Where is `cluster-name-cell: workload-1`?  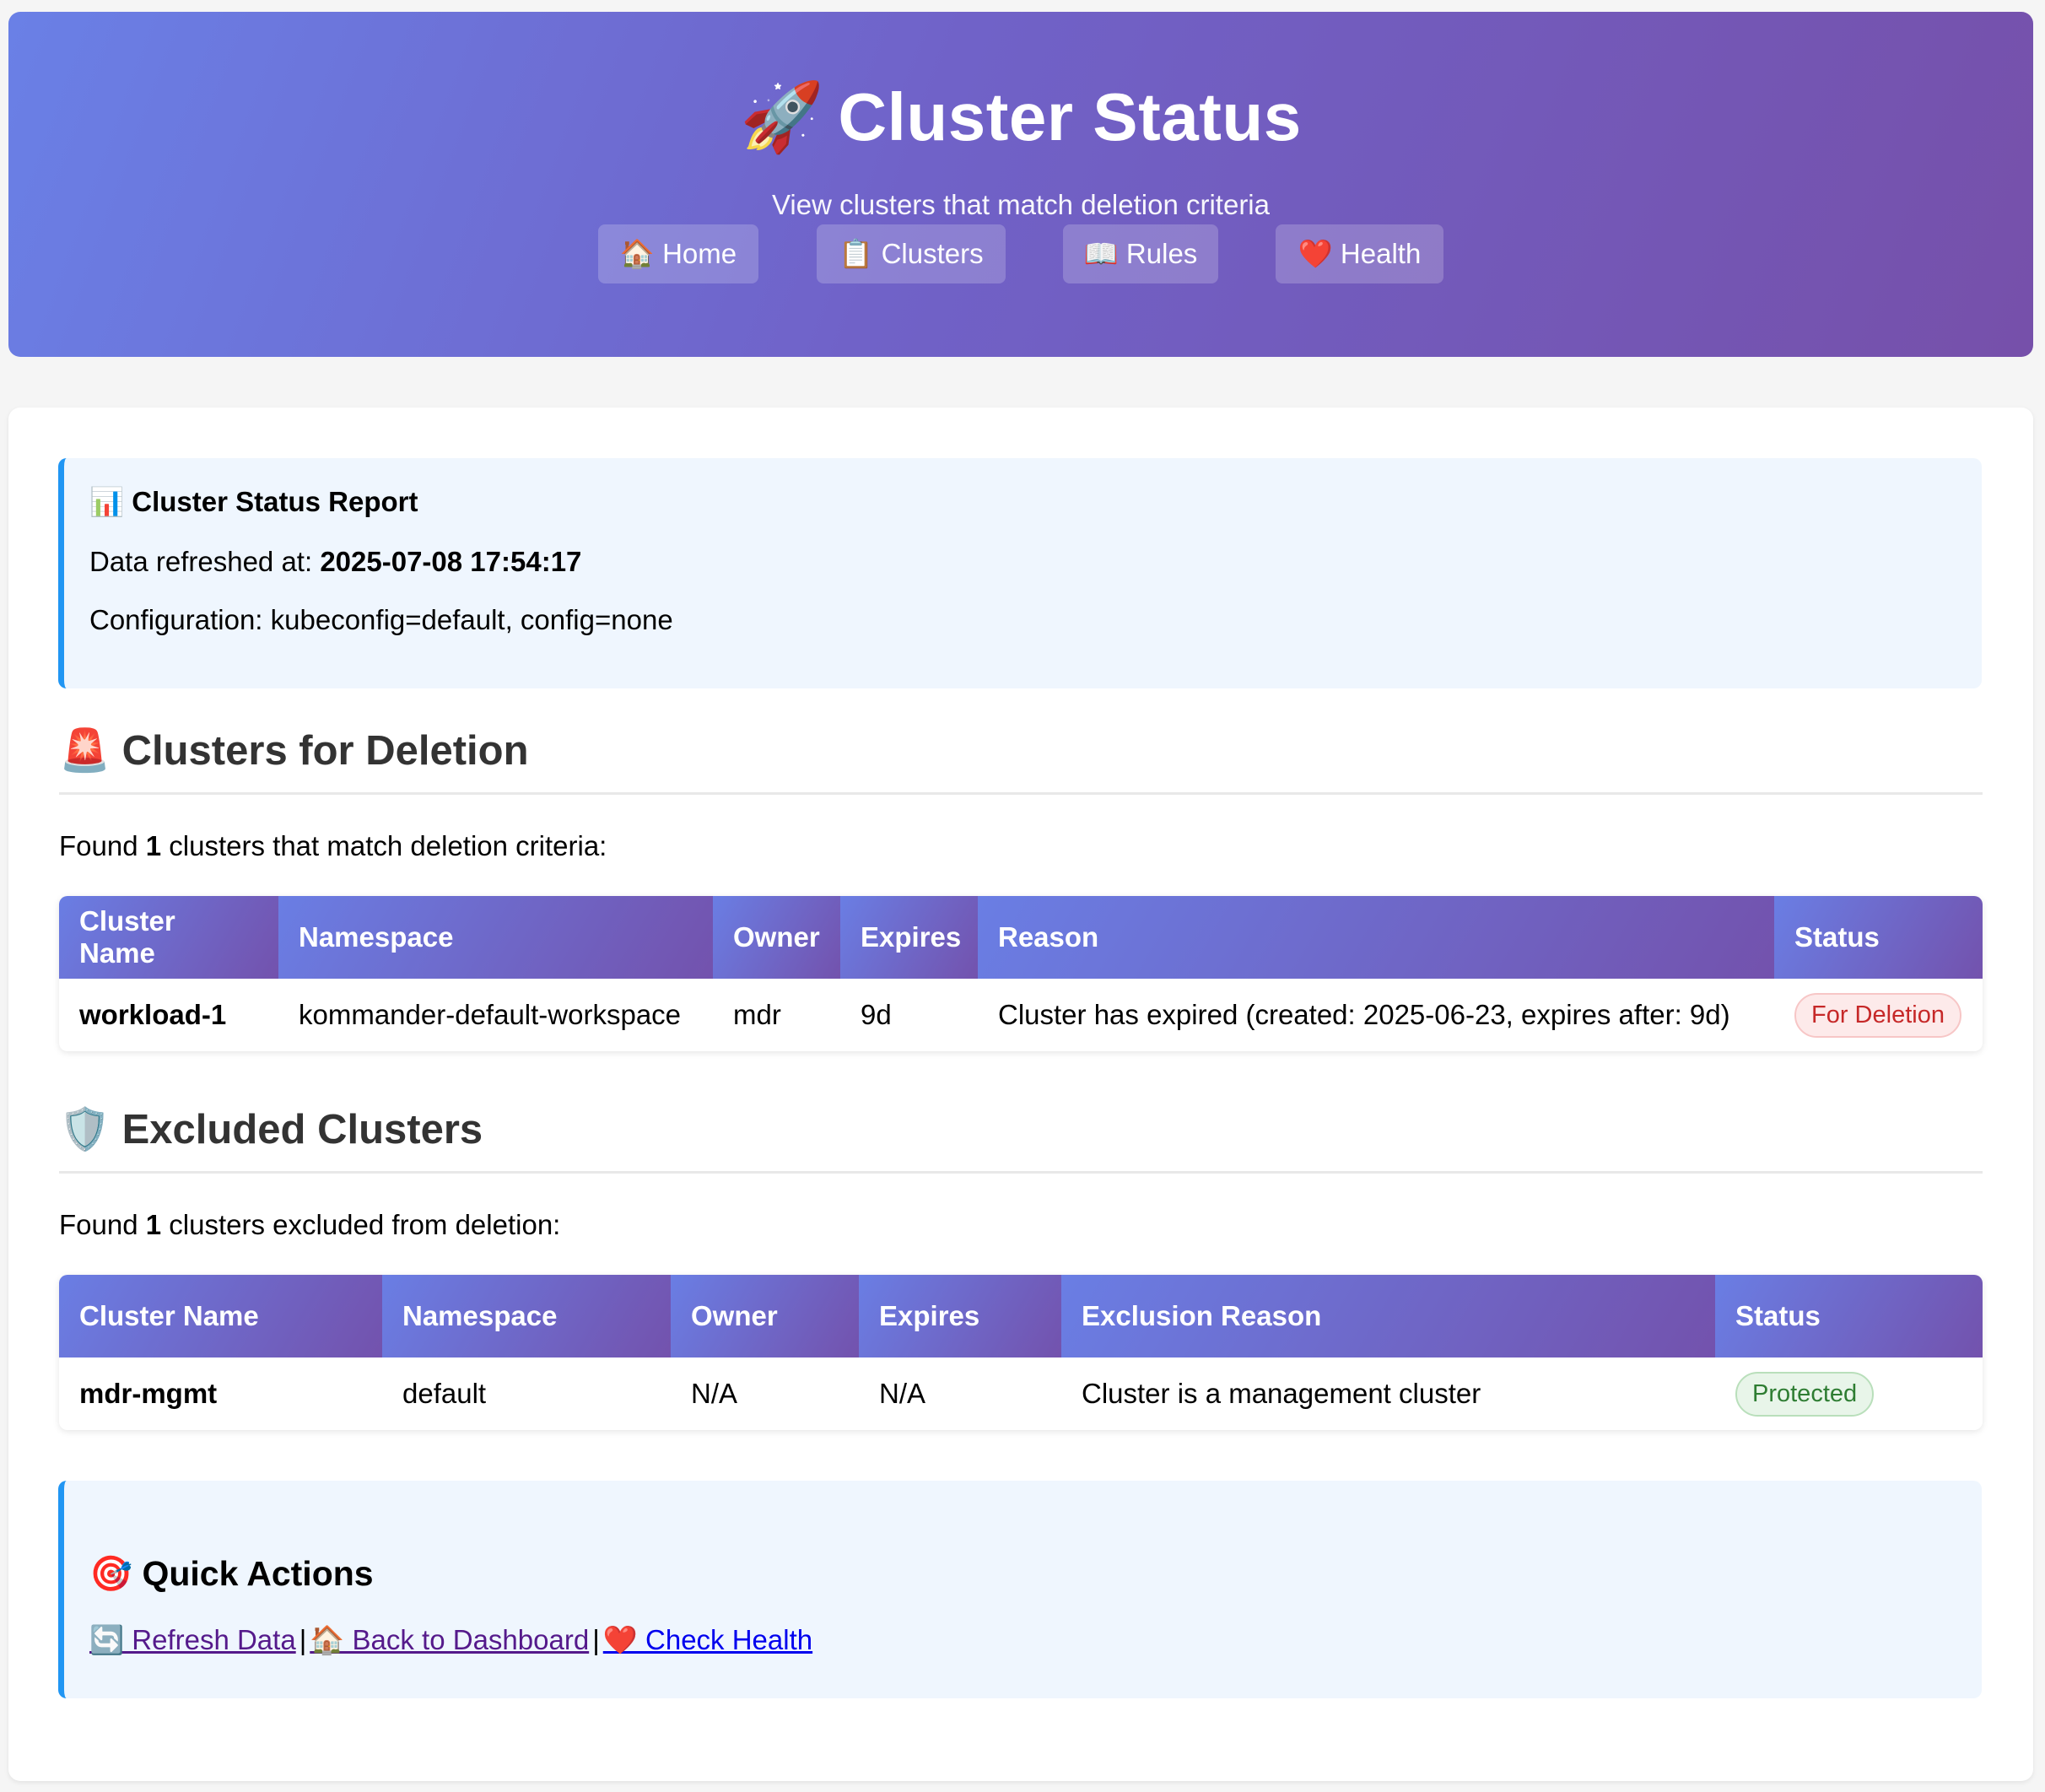 cluster-name-cell: workload-1 is located at coordinates (153, 1015).